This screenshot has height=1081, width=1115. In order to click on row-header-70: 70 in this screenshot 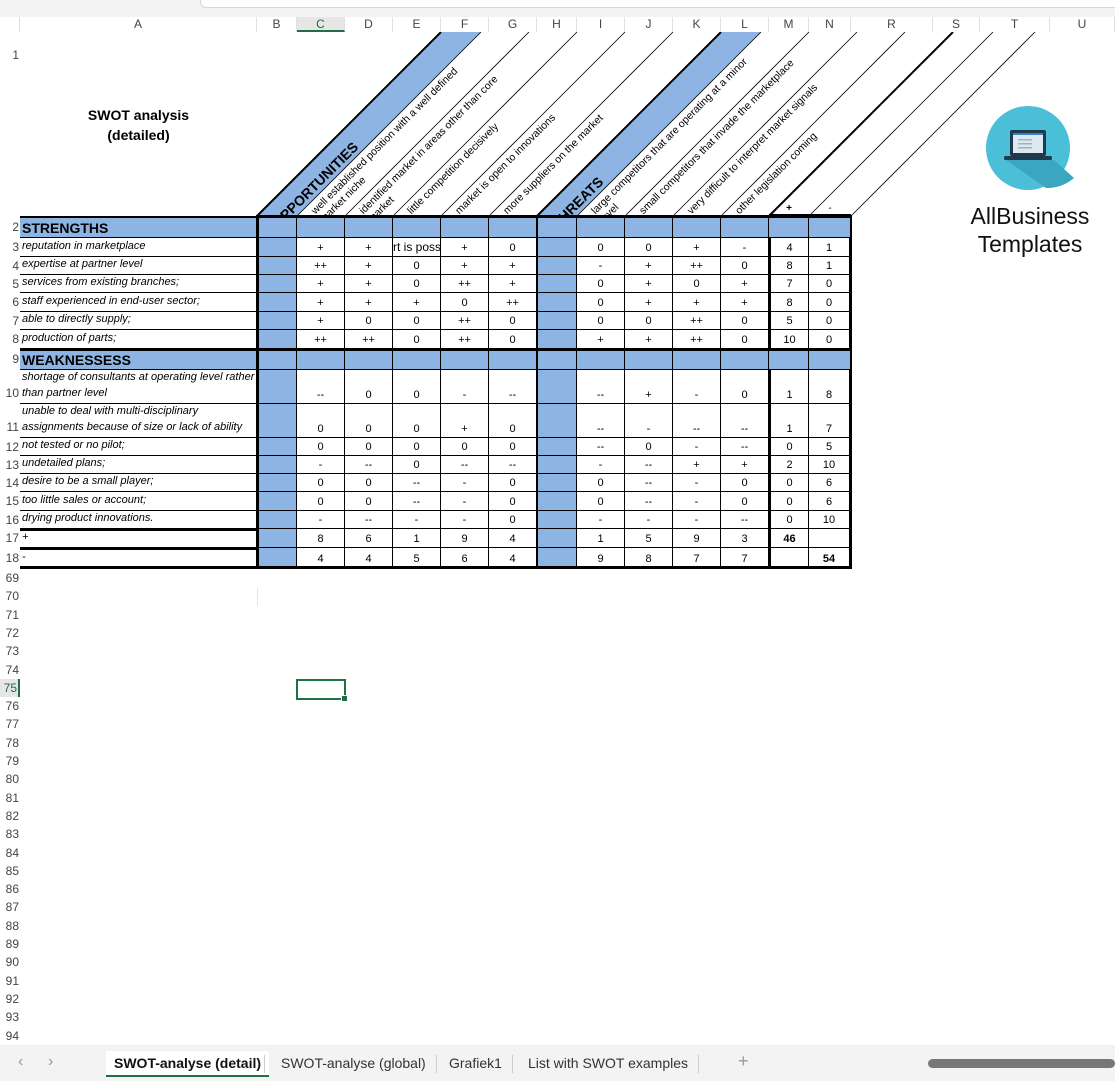, I will do `click(10, 596)`.